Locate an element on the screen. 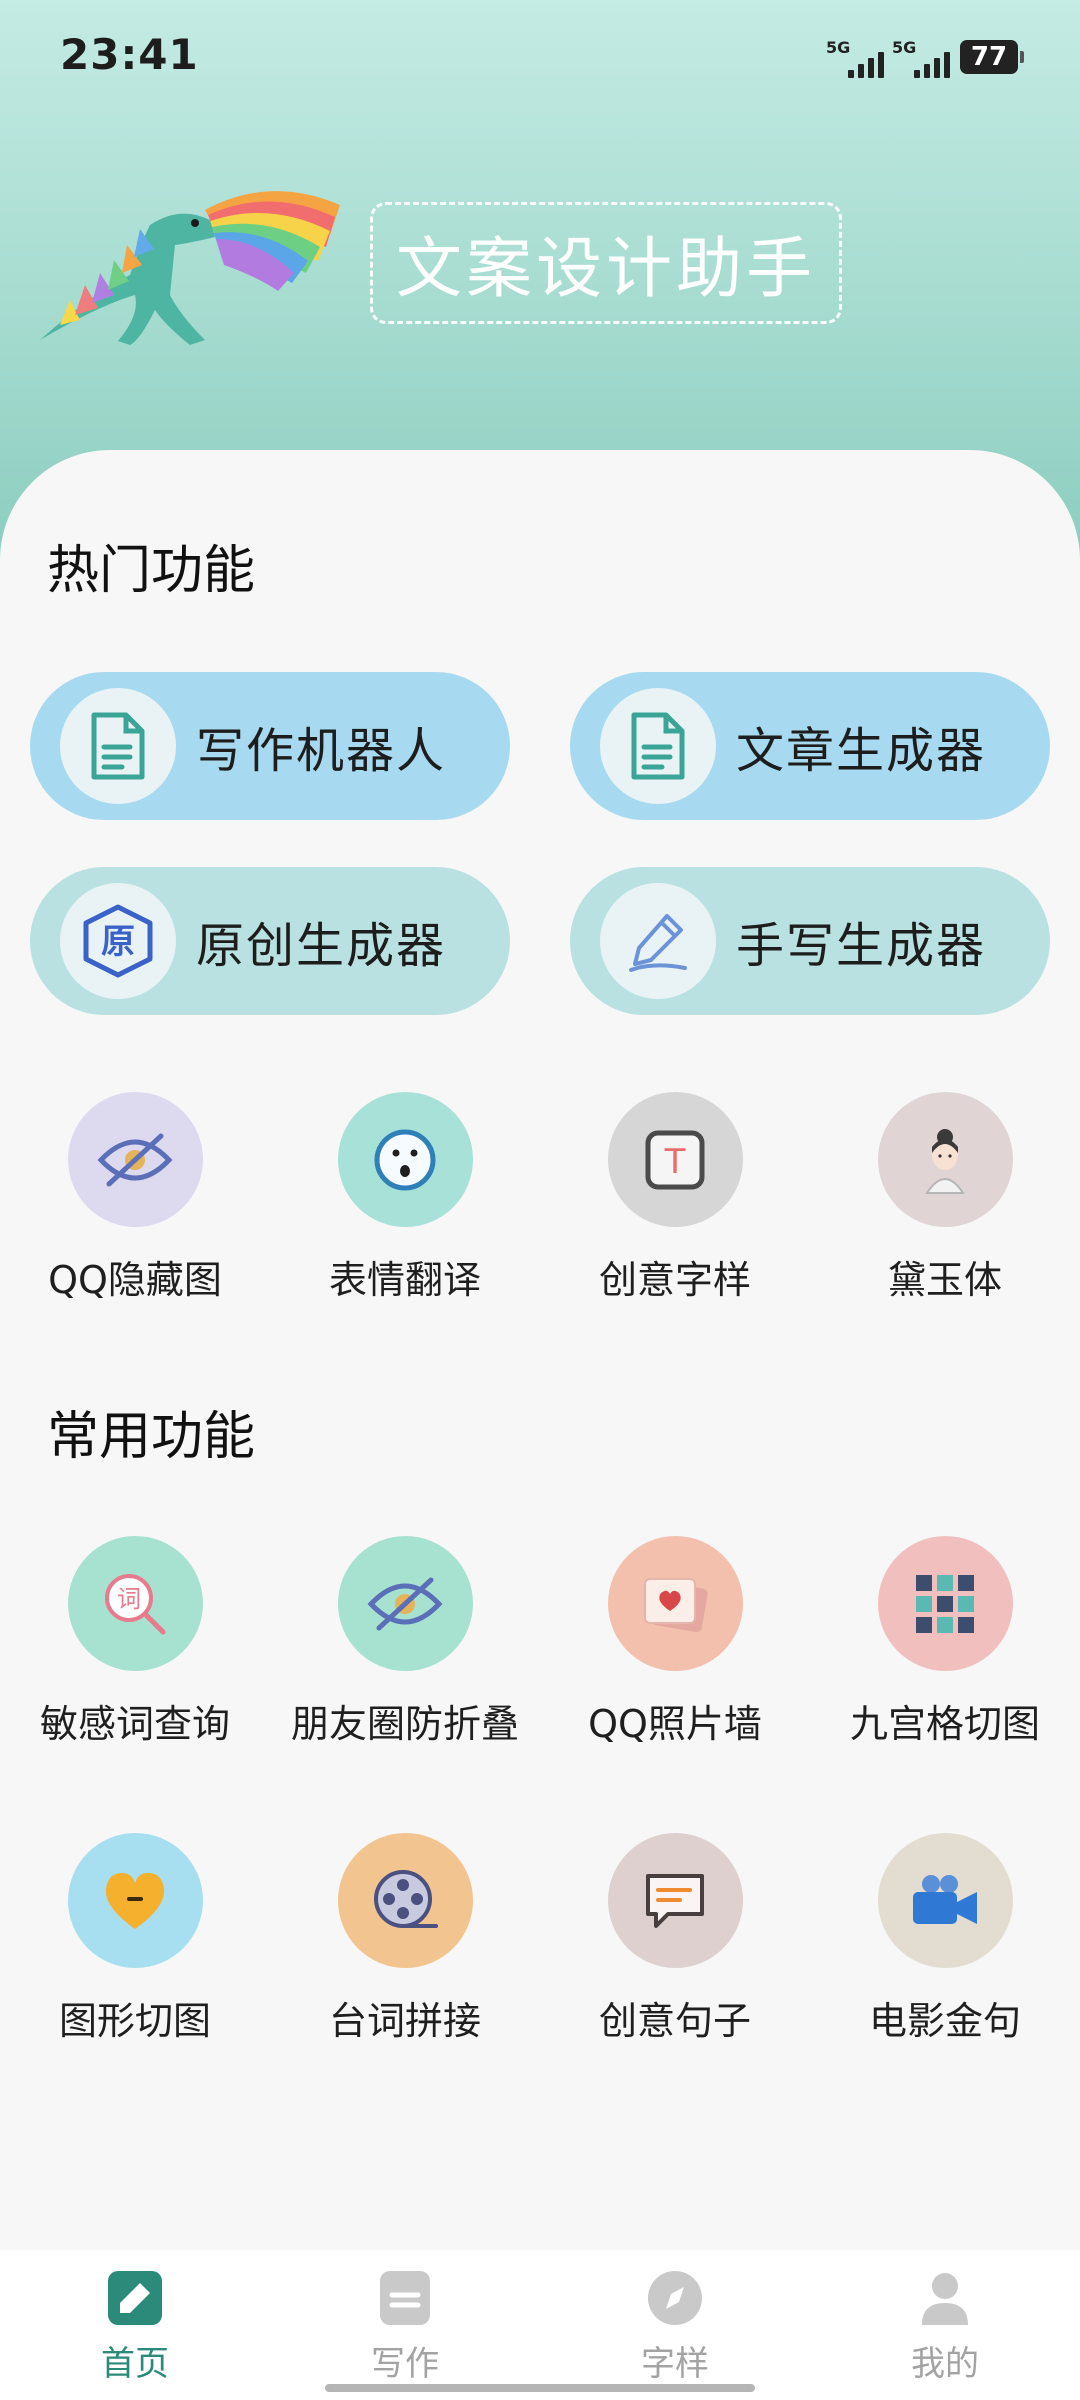  pill-label: 文章生成器 is located at coordinates (861, 751).